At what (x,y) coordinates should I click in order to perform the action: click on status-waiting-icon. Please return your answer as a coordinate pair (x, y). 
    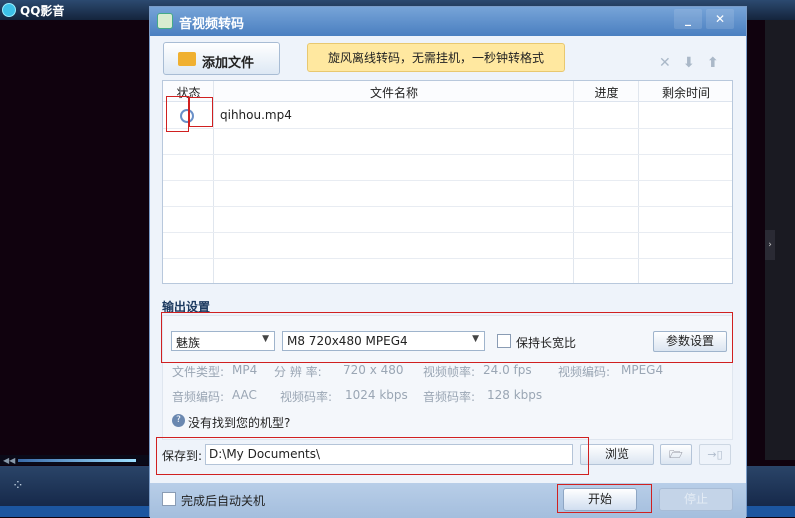
    Looking at the image, I should click on (187, 116).